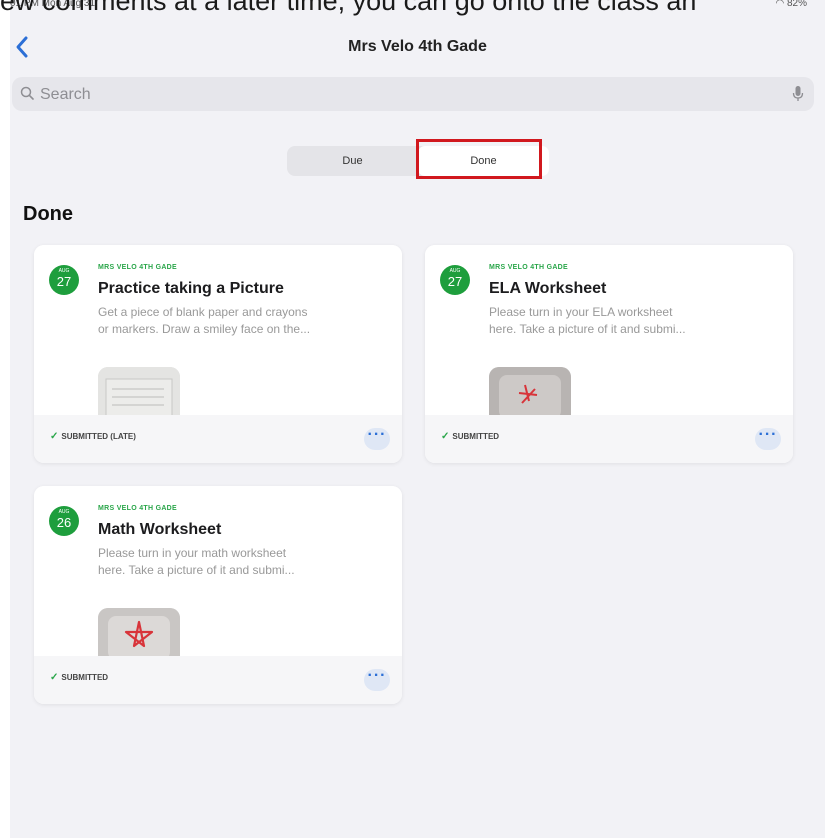  I want to click on badge-day: 26, so click(64, 522).